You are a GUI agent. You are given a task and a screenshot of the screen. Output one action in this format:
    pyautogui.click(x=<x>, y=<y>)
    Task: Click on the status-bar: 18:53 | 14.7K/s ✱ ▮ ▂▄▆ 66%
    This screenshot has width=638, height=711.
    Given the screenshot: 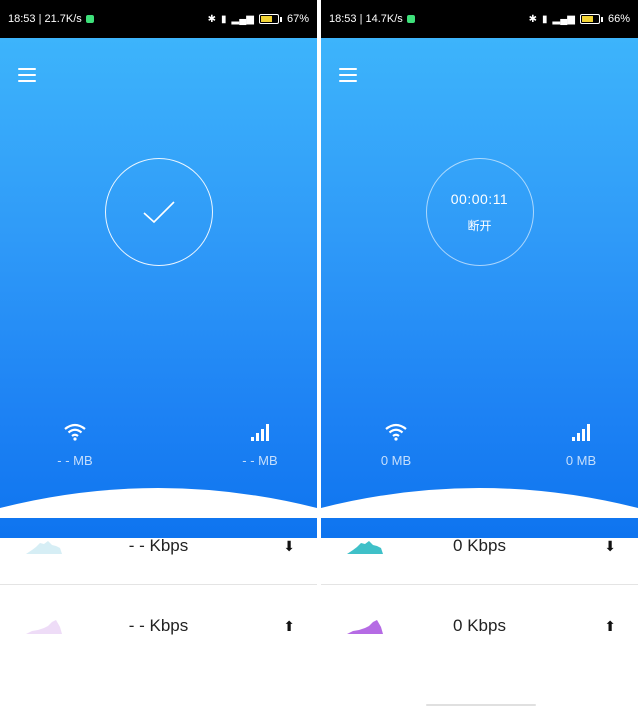 What is the action you would take?
    pyautogui.click(x=479, y=19)
    